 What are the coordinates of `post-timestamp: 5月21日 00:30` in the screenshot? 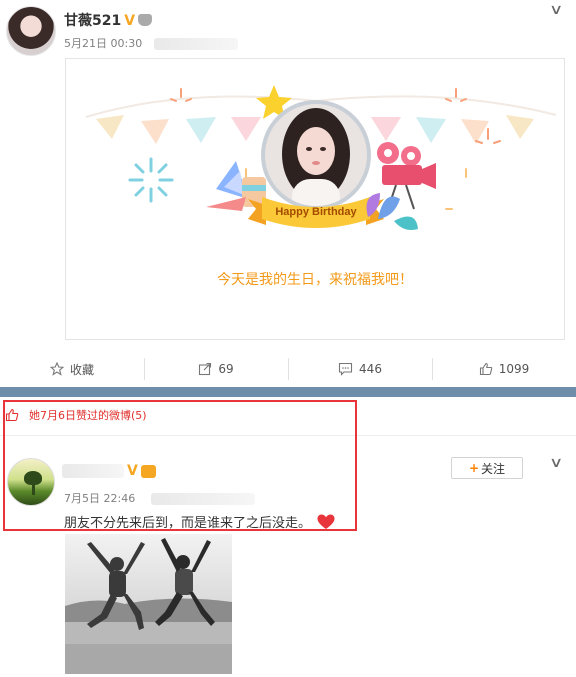 It's located at (103, 43).